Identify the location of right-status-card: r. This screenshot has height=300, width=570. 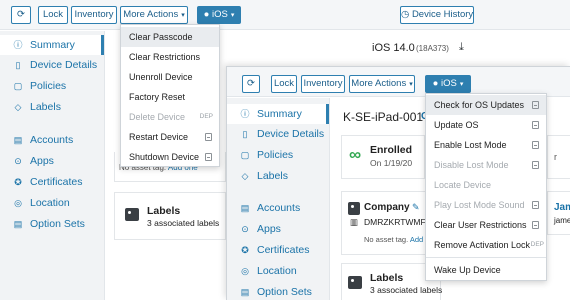
(558, 157).